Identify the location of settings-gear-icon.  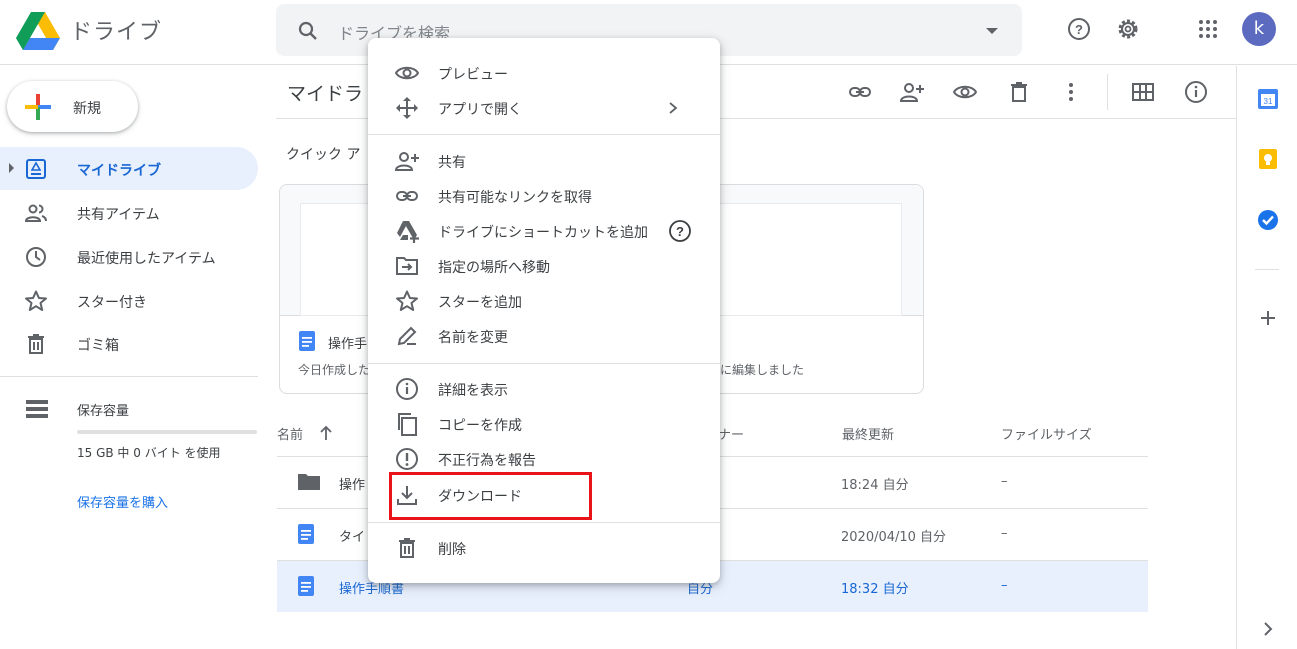
(1128, 29).